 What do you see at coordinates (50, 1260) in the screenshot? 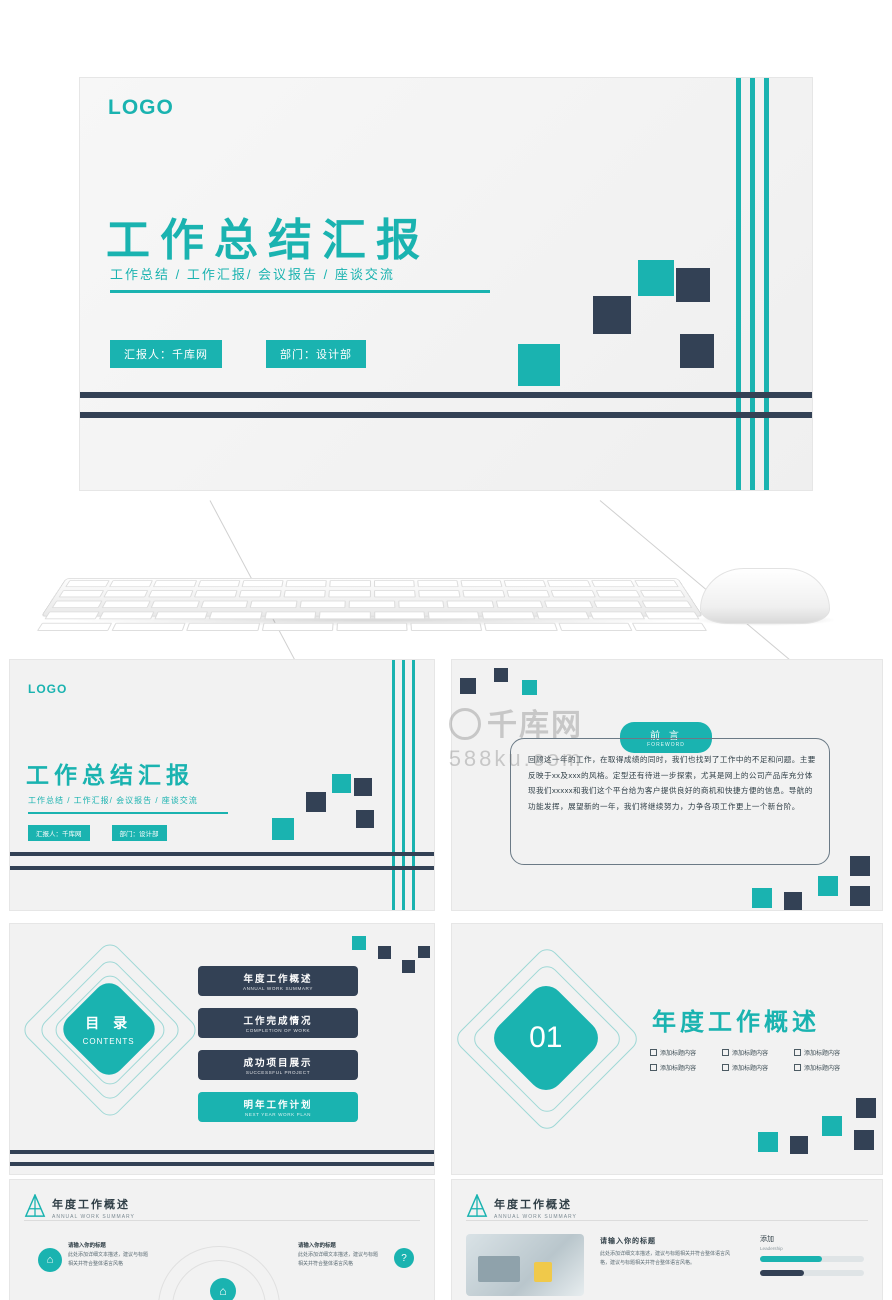
I see `home-icon-left: ⌂` at bounding box center [50, 1260].